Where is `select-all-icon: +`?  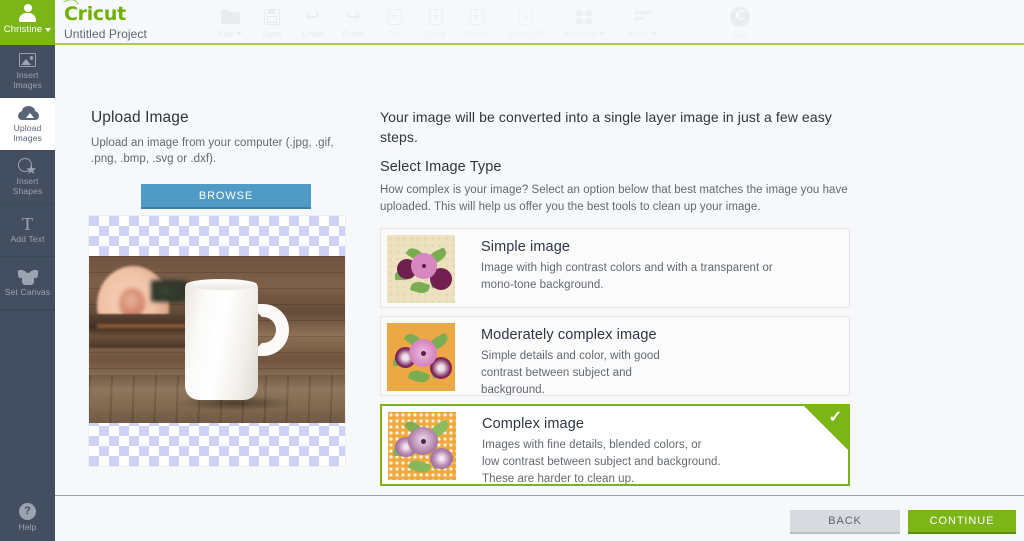
select-all-icon: + is located at coordinates (526, 17).